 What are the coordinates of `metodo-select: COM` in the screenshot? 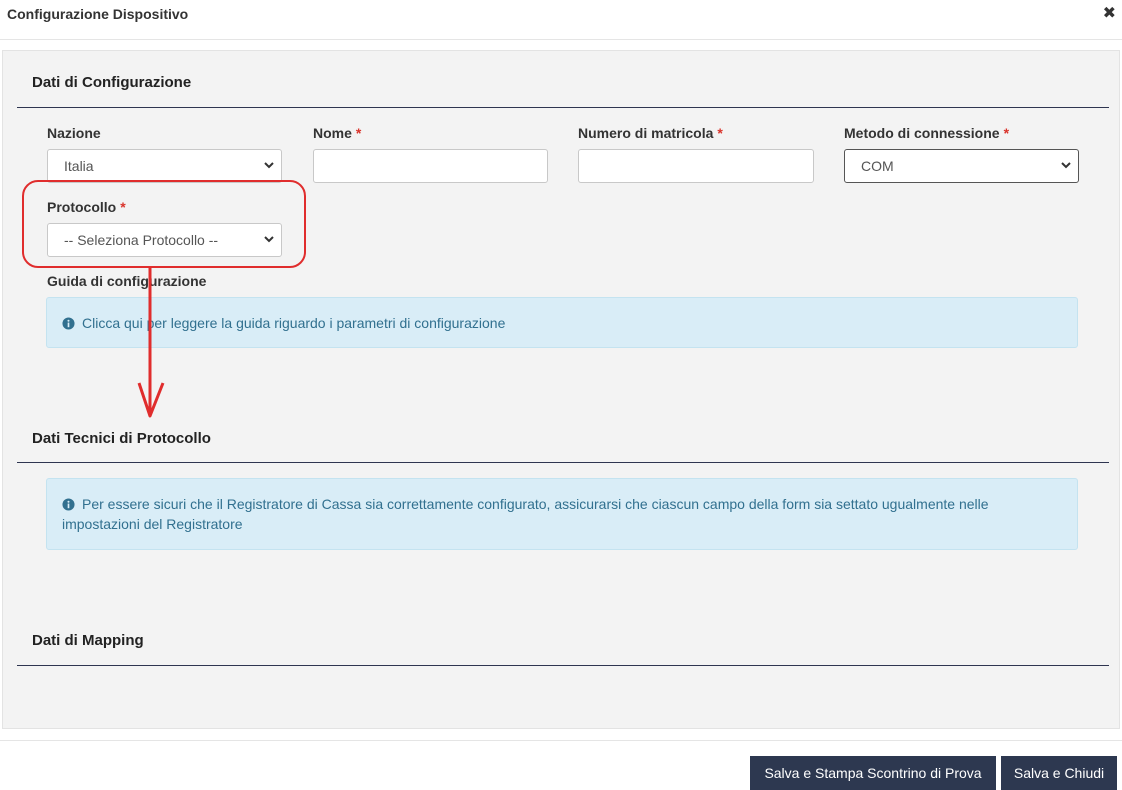 It's located at (961, 166).